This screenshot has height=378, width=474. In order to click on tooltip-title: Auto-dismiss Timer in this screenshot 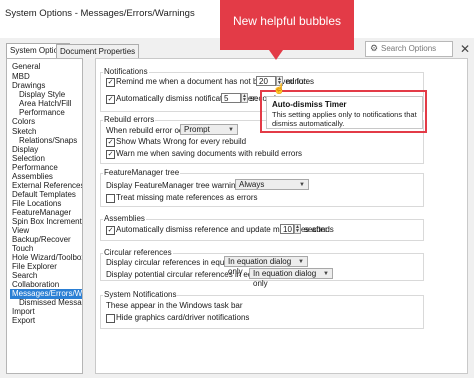, I will do `click(309, 104)`.